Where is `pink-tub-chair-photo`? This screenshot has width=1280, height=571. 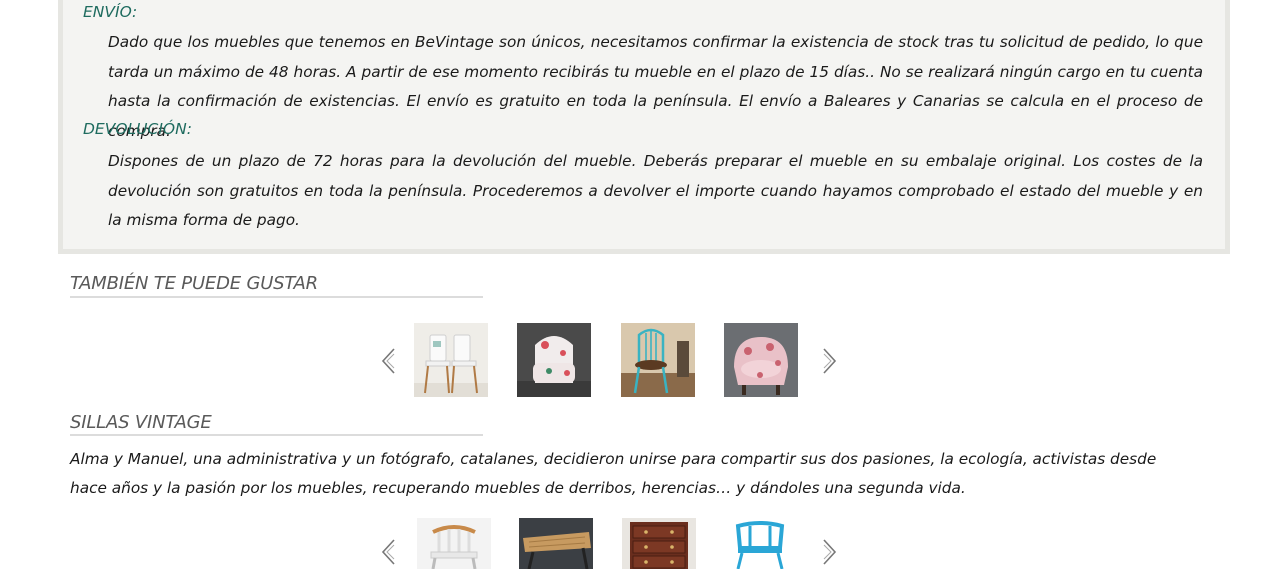
pink-tub-chair-photo is located at coordinates (761, 360).